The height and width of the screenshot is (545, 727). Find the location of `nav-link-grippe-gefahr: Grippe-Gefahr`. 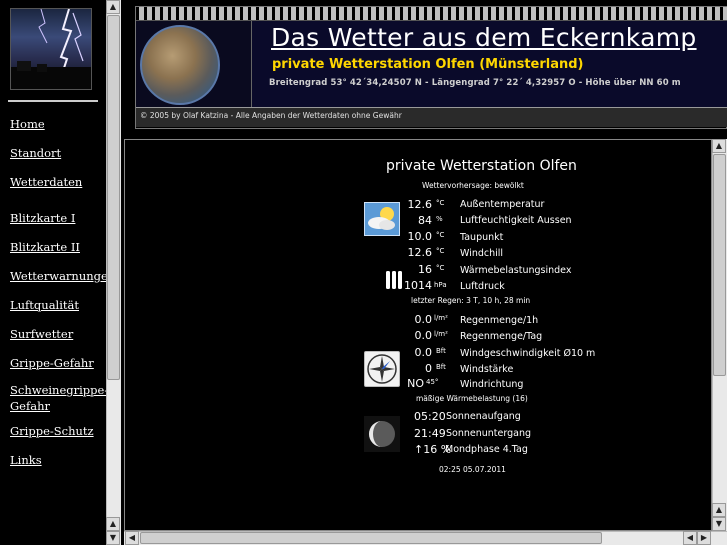

nav-link-grippe-gefahr: Grippe-Gefahr is located at coordinates (57, 363).